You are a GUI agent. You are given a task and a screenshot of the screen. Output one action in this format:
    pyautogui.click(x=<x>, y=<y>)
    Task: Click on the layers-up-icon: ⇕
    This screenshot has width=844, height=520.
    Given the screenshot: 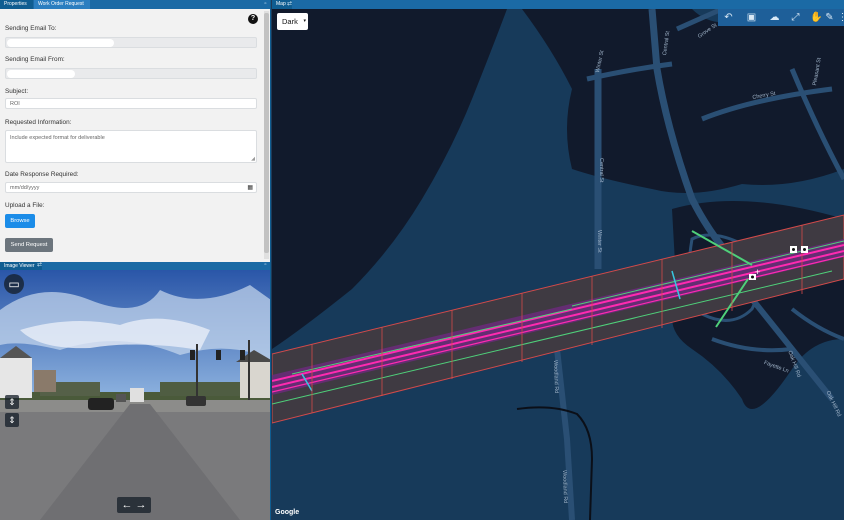 What is the action you would take?
    pyautogui.click(x=12, y=402)
    